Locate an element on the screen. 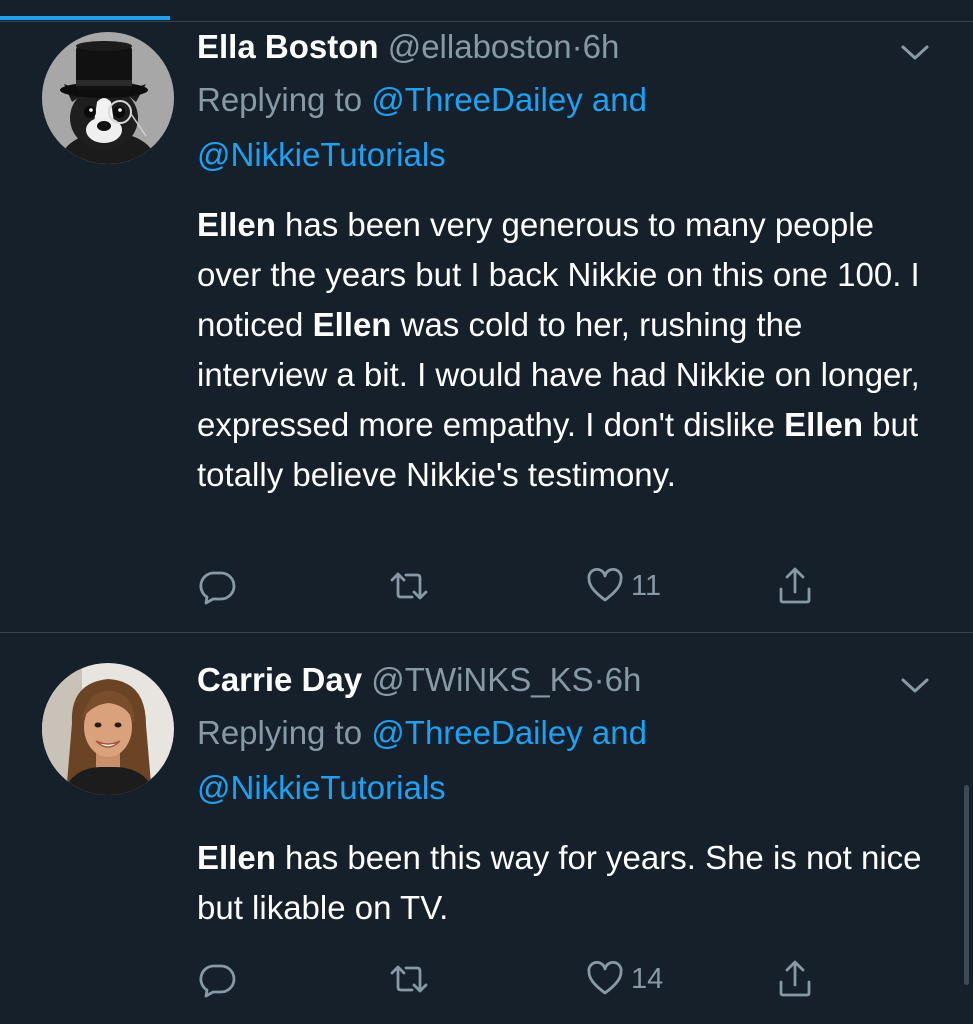 Image resolution: width=973 pixels, height=1024 pixels. tweet-header: Ella Boston @ellaboston·6h is located at coordinates (565, 47).